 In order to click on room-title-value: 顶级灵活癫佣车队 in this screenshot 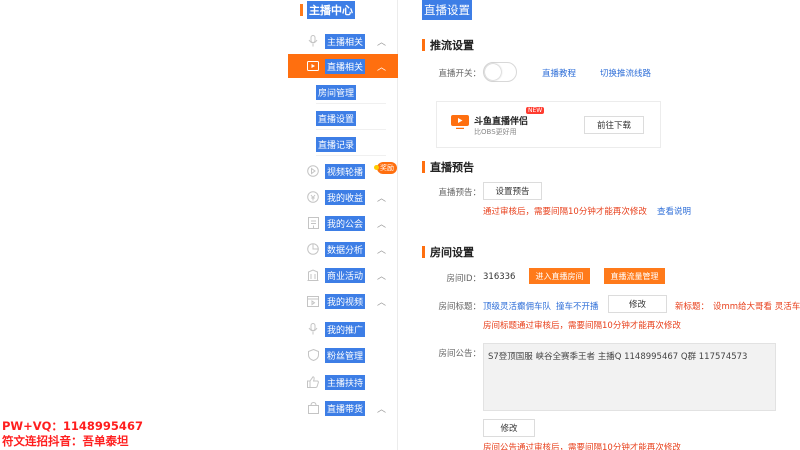, I will do `click(517, 307)`.